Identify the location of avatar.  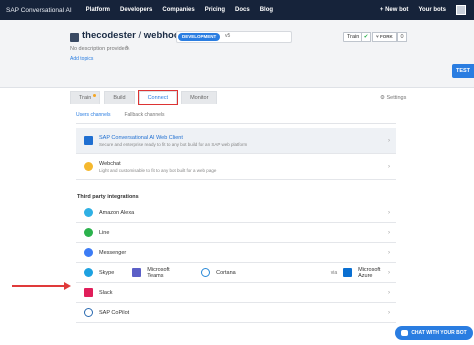
(461, 10).